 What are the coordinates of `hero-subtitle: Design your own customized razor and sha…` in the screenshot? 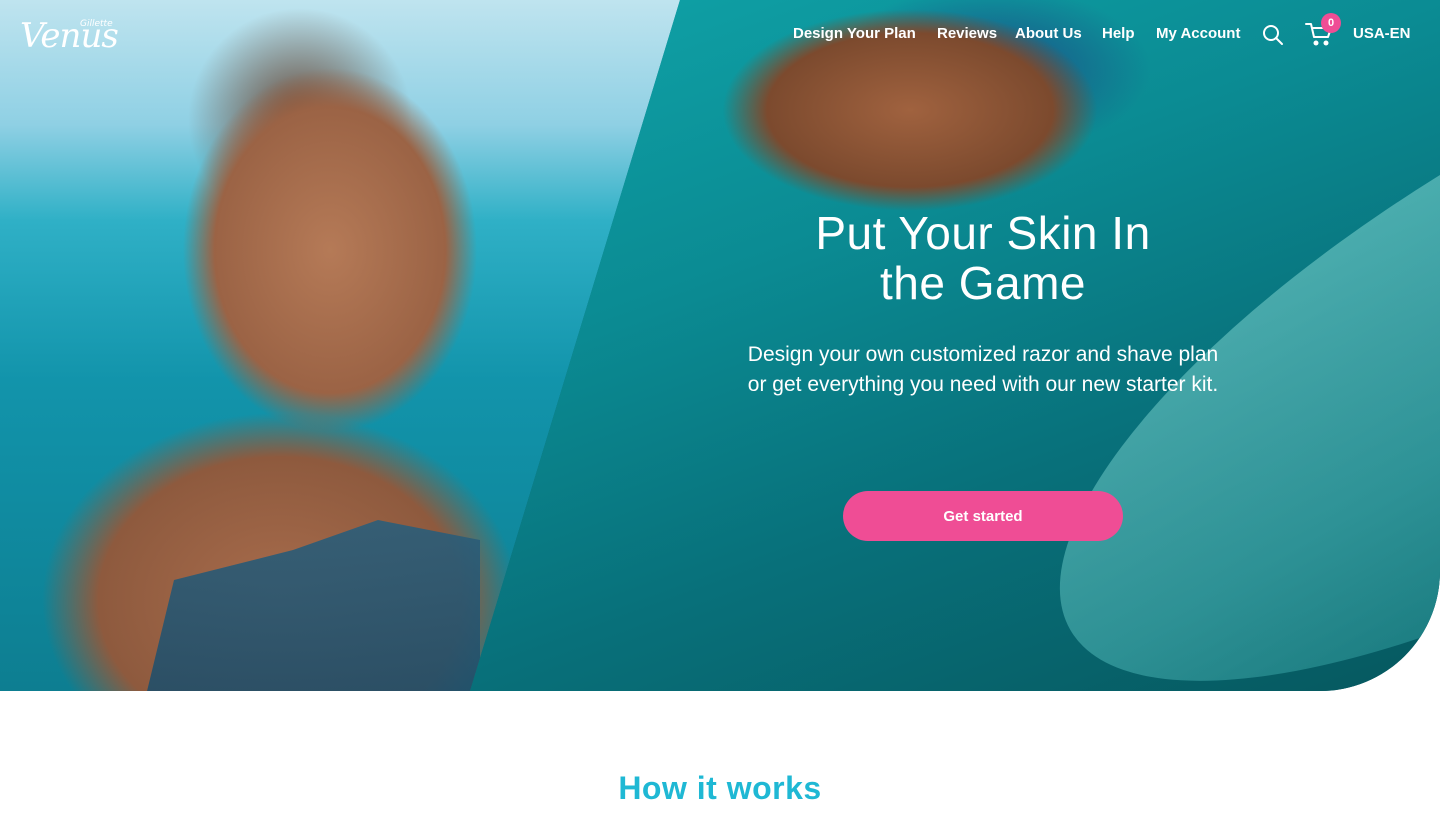 It's located at (983, 369).